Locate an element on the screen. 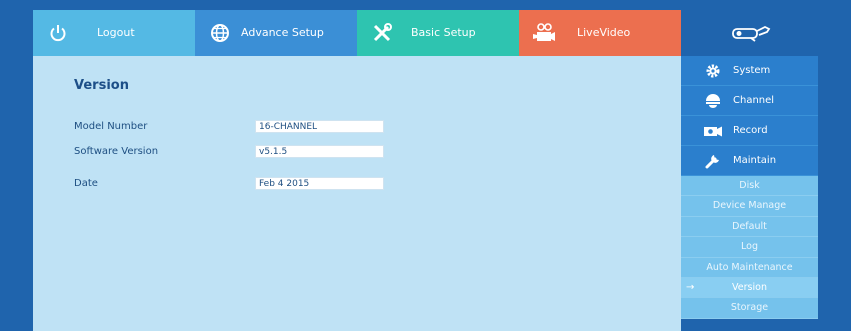 The height and width of the screenshot is (331, 851). live-video-label: LiveVideo is located at coordinates (604, 32).